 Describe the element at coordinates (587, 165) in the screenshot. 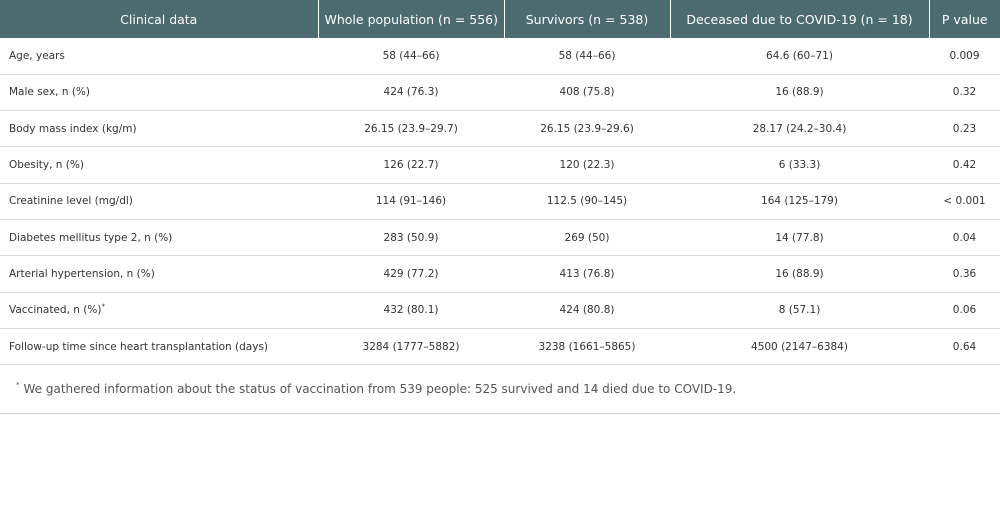

I see `cell-survivors: 120 (22.3)` at that location.